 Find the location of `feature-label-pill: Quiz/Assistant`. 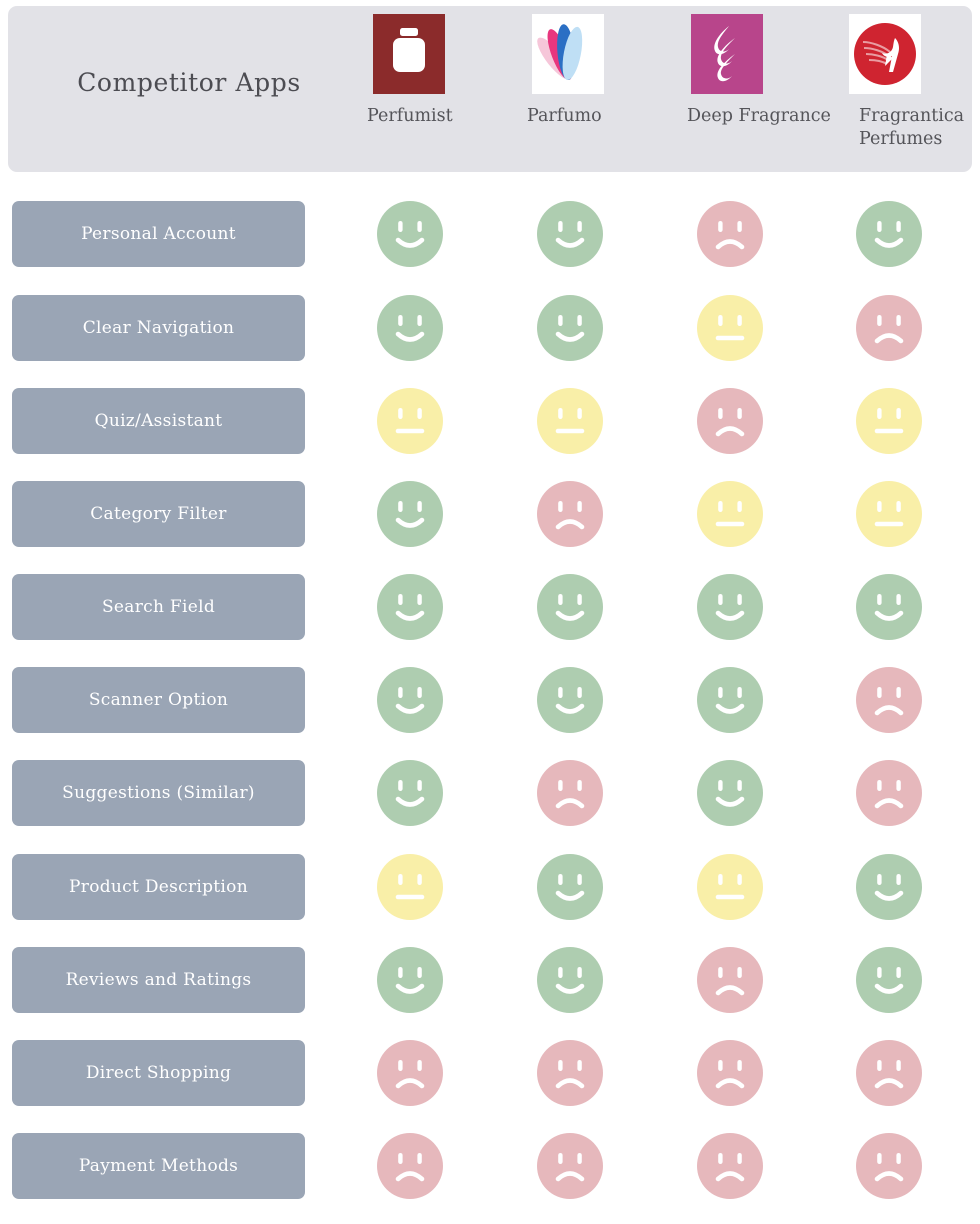

feature-label-pill: Quiz/Assistant is located at coordinates (158, 421).